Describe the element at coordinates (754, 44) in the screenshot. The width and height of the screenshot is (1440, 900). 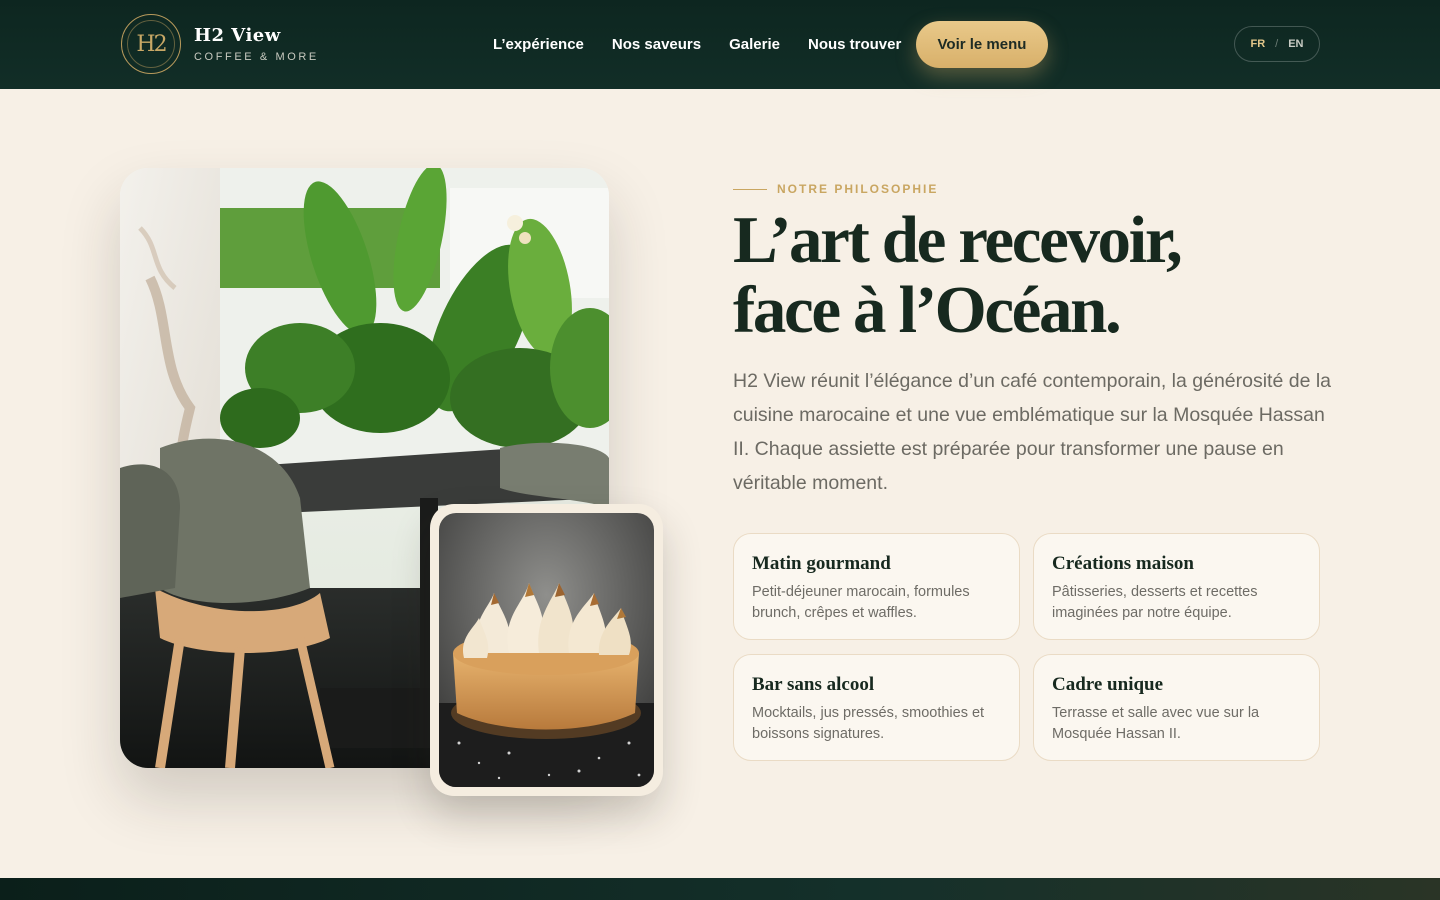
I see `nav-link-galerie: Galerie` at that location.